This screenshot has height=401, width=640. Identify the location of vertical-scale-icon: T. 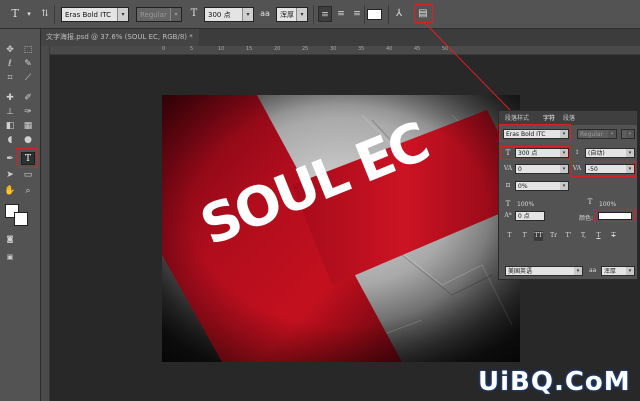
(508, 204).